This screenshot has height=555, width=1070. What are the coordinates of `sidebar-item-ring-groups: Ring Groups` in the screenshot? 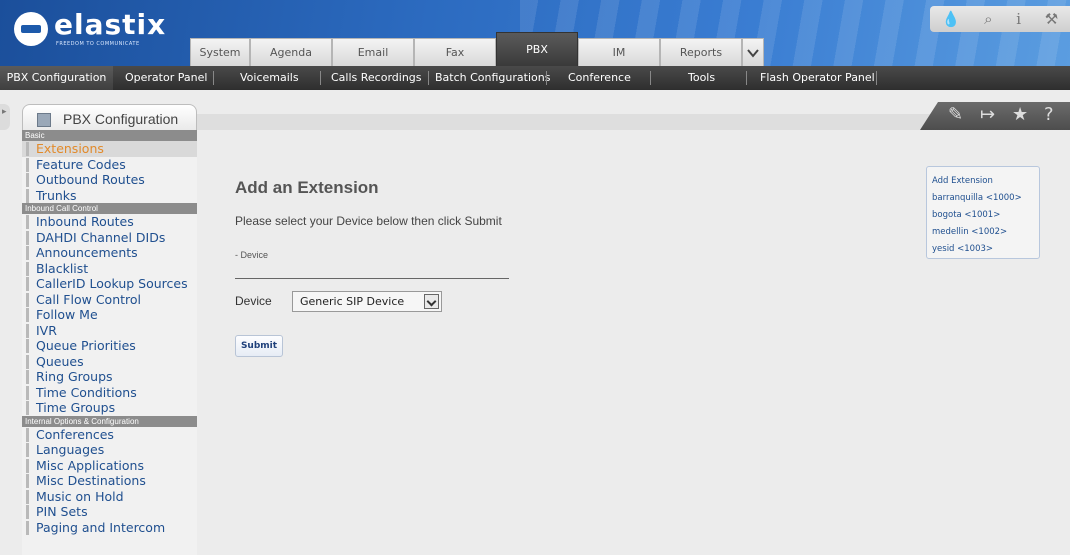 It's located at (109, 377).